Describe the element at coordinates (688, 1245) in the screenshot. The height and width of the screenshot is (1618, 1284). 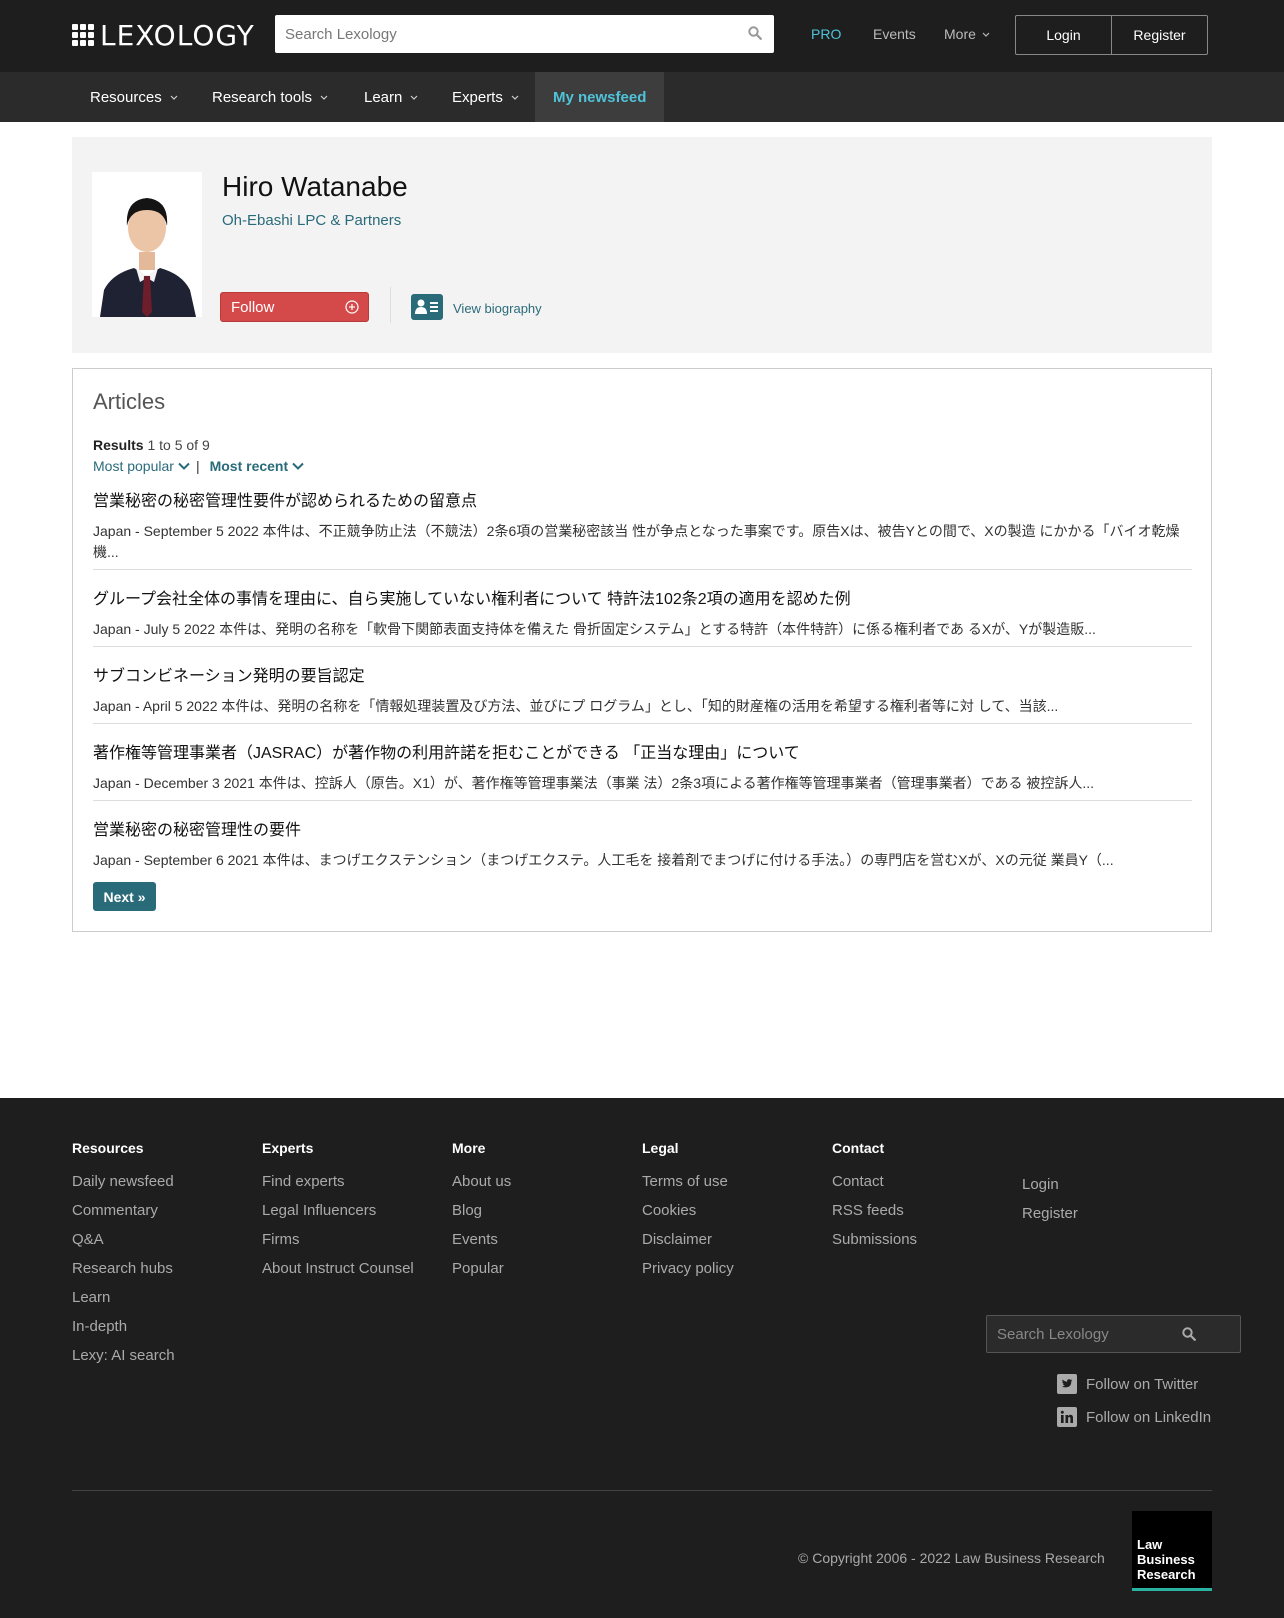
I see `footer-link: Disclaimer` at that location.